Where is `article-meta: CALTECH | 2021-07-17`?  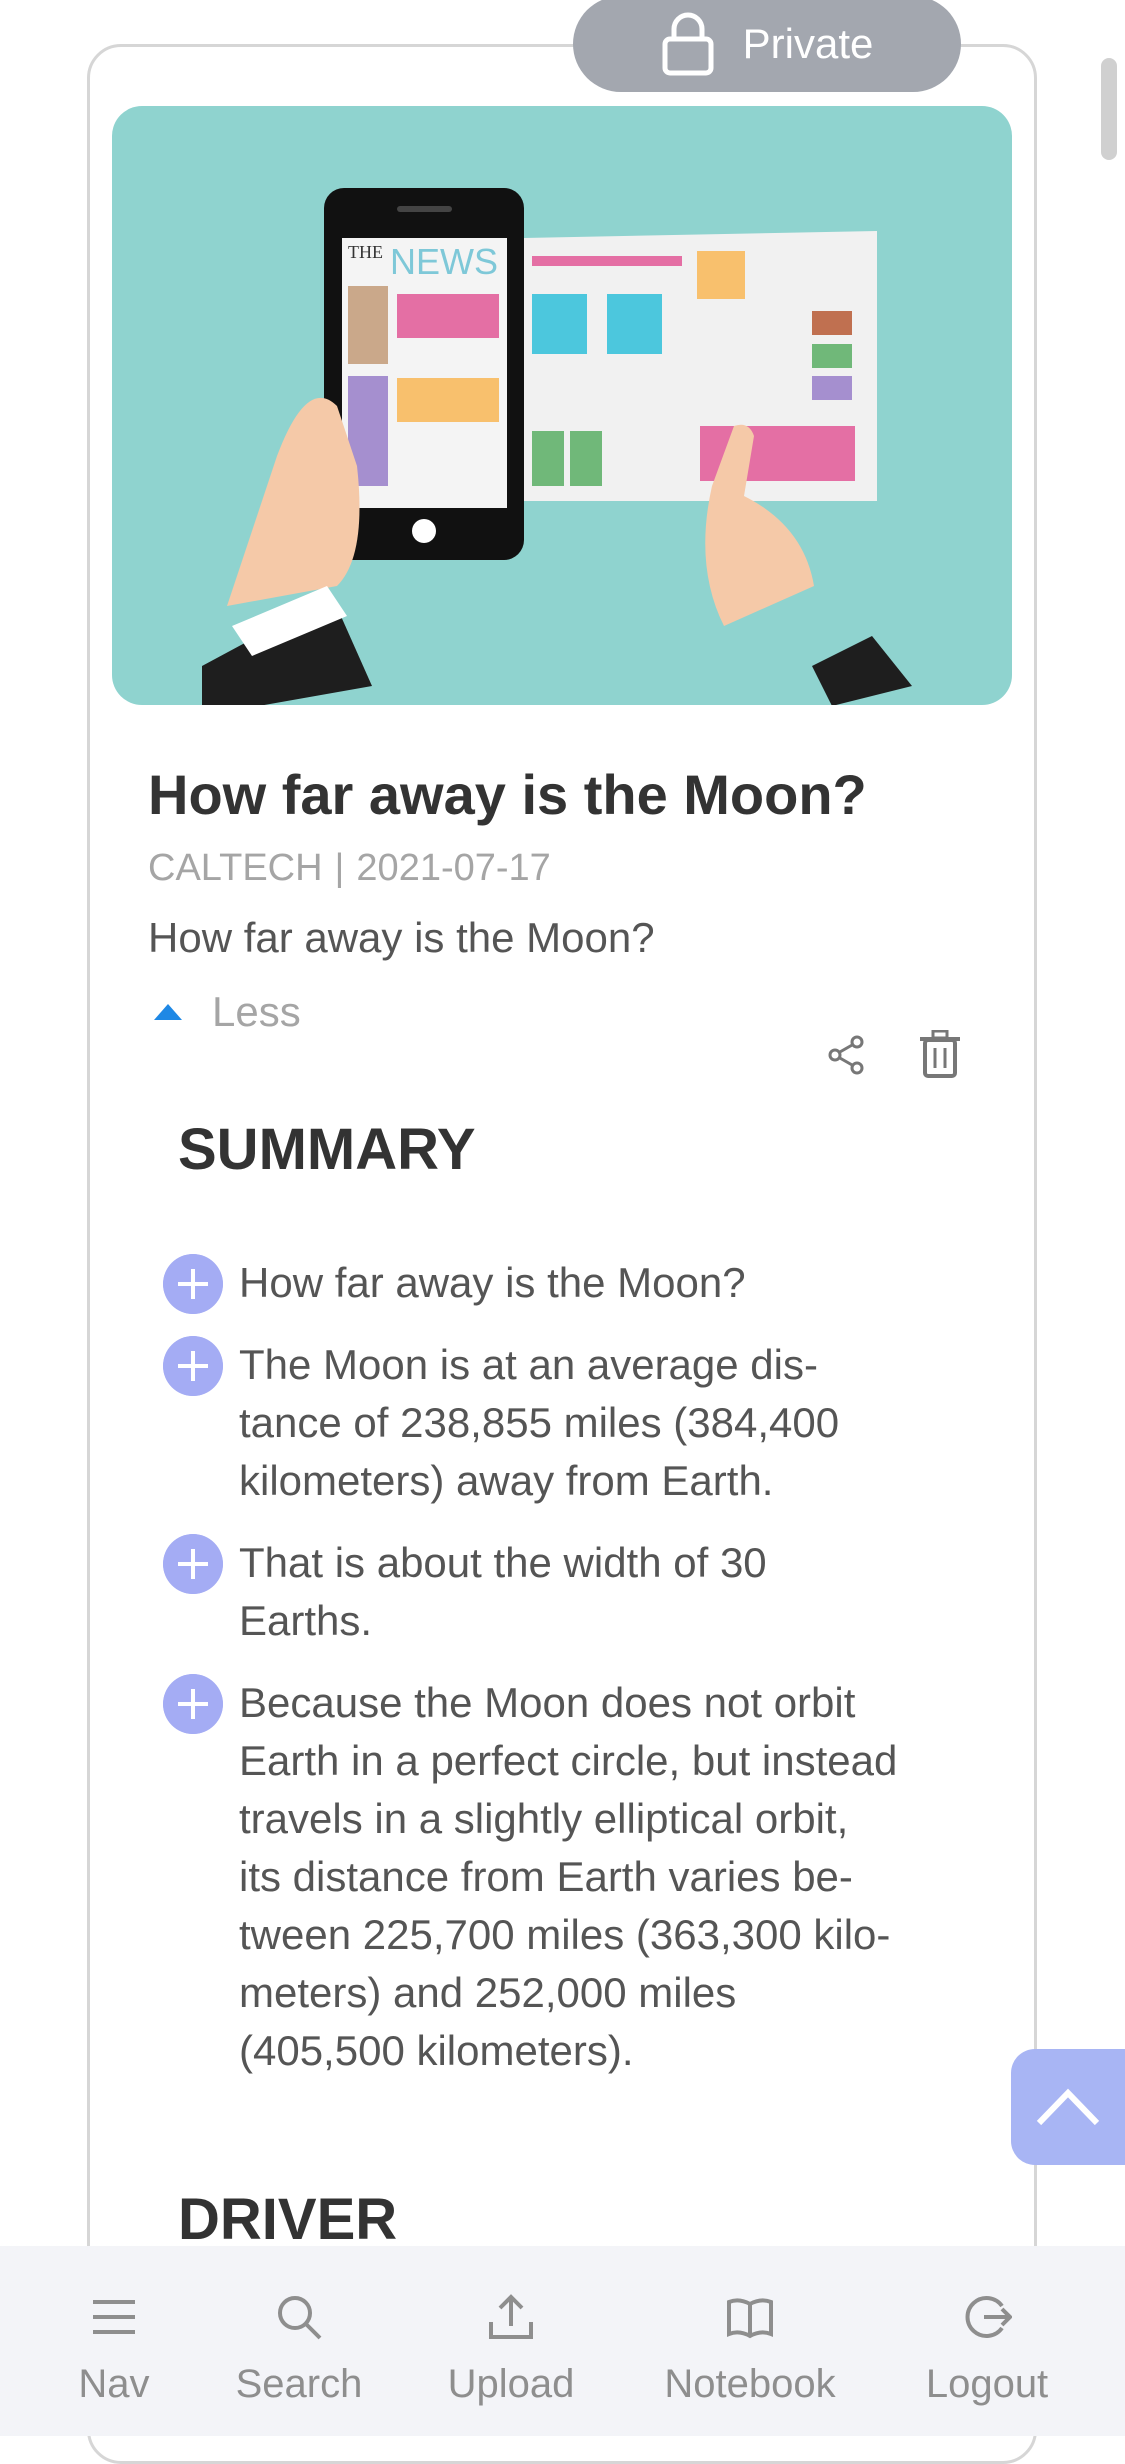
article-meta: CALTECH | 2021-07-17 is located at coordinates (349, 868).